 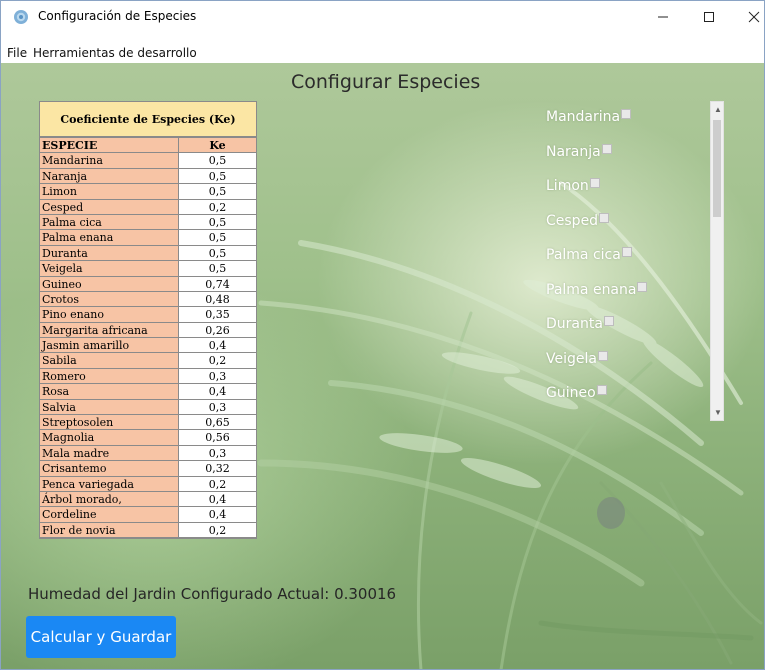 What do you see at coordinates (148, 120) in the screenshot?
I see `coefficient-table-caption: Coeficiente de Especies (Ke)` at bounding box center [148, 120].